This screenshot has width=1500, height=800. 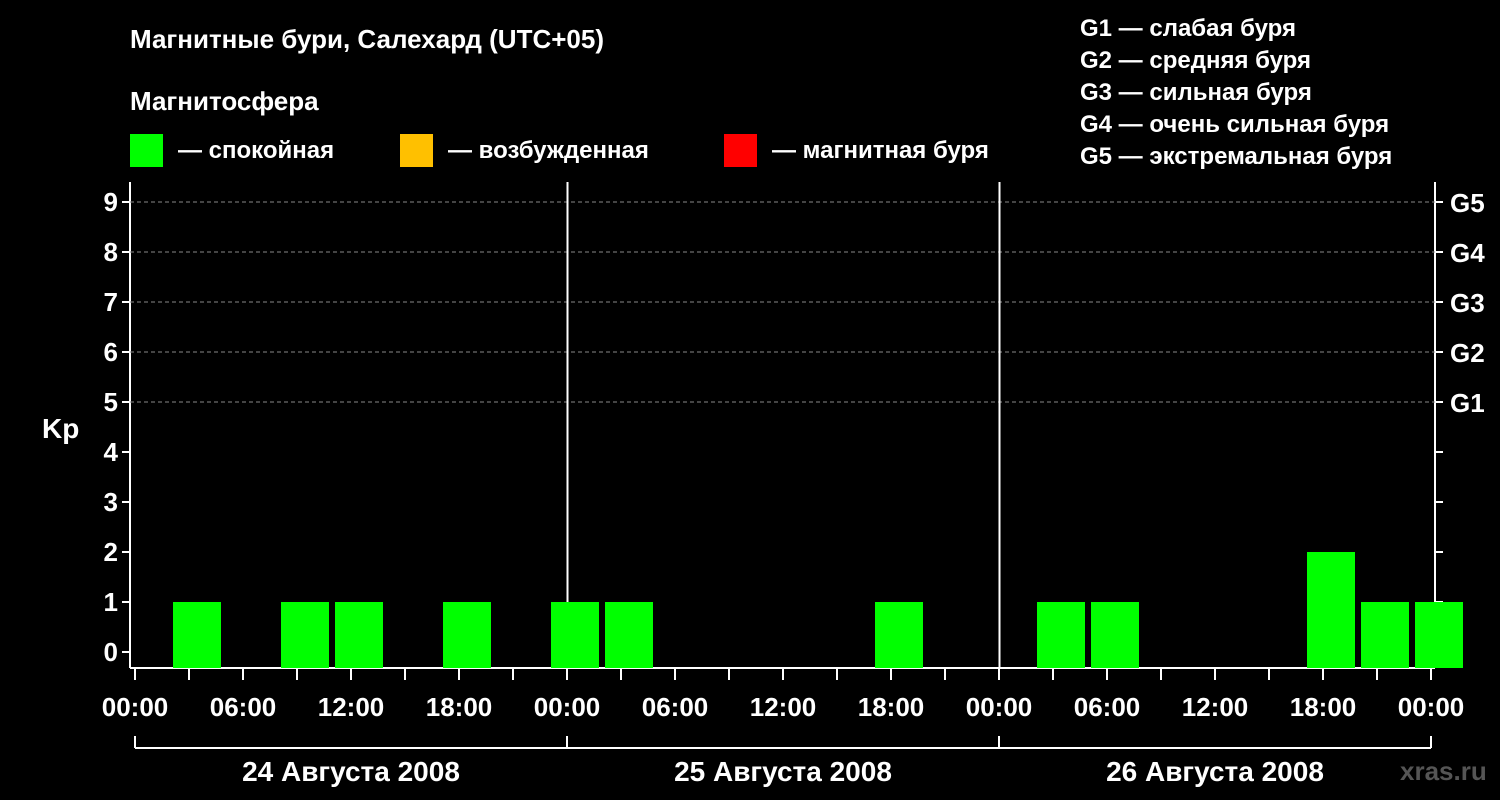 What do you see at coordinates (111, 502) in the screenshot?
I see `y-tick-label-3: 3` at bounding box center [111, 502].